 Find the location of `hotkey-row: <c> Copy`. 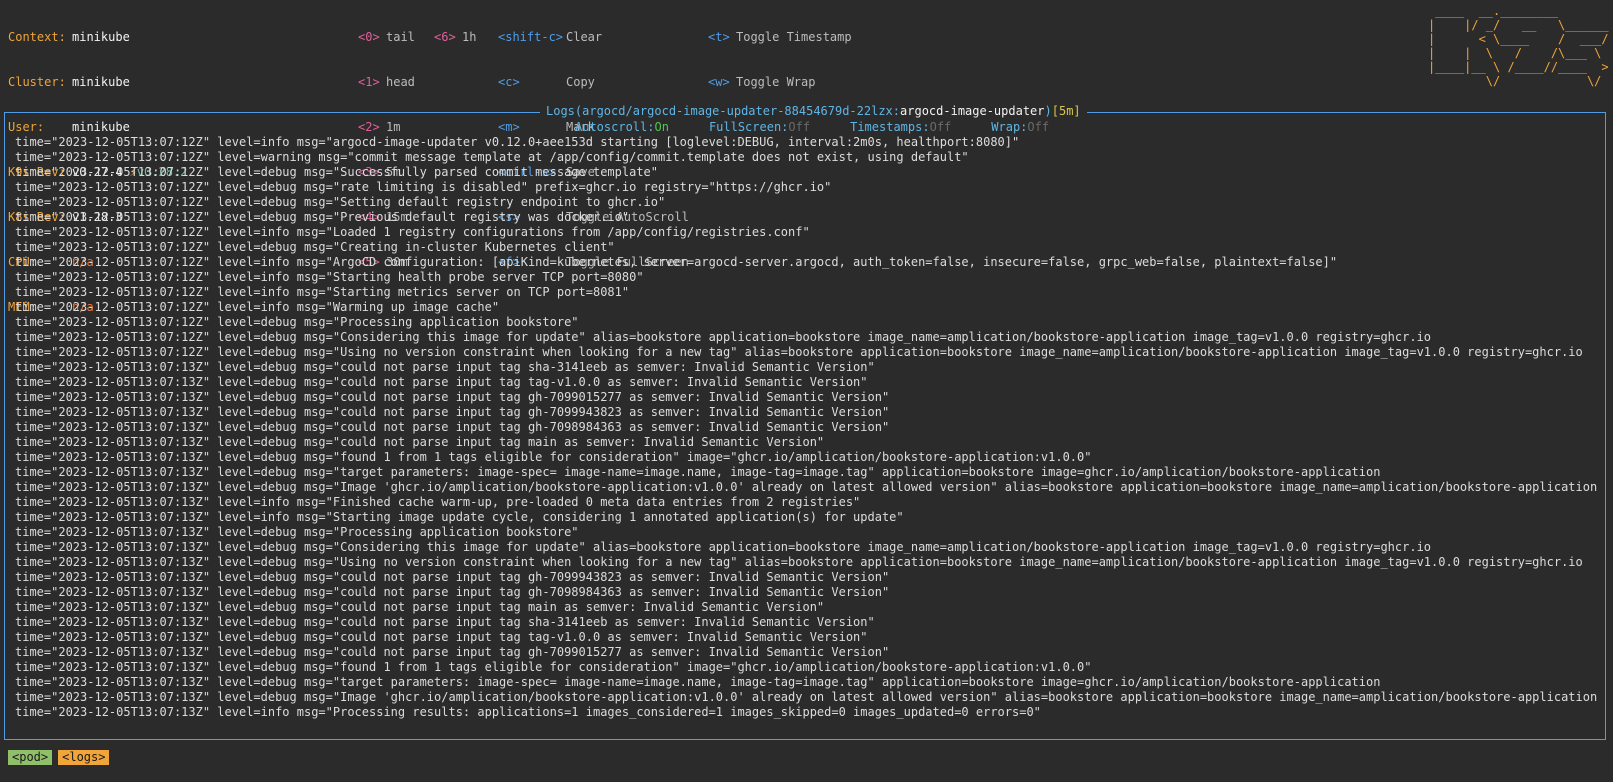

hotkey-row: <c> Copy is located at coordinates (593, 82).